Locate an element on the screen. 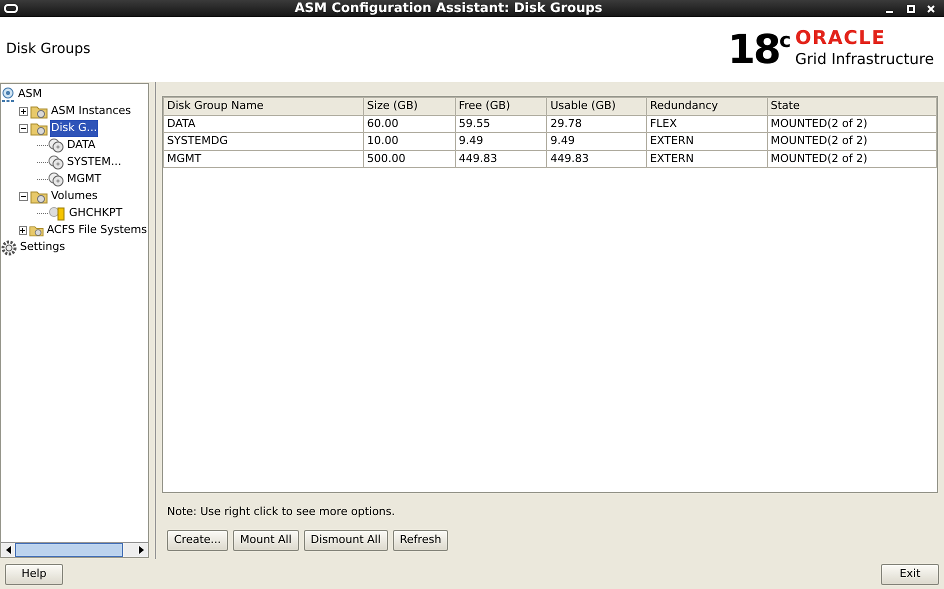 This screenshot has height=589, width=944. tree-item: ASM Instances is located at coordinates (91, 111).